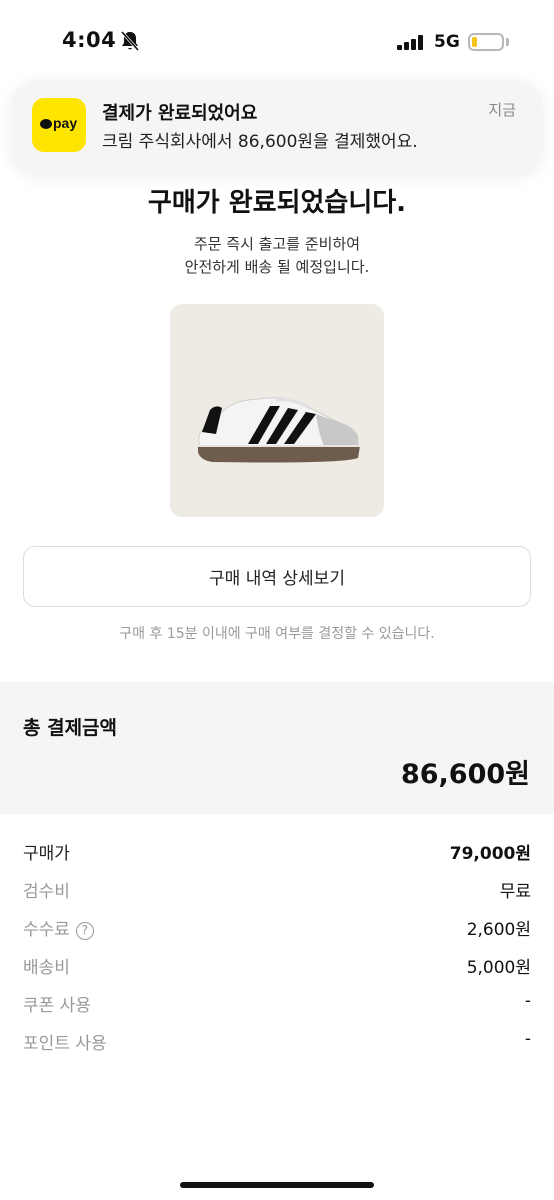 This screenshot has height=1200, width=554. What do you see at coordinates (57, 1006) in the screenshot?
I see `breakdown-label: 쿠폰 사용` at bounding box center [57, 1006].